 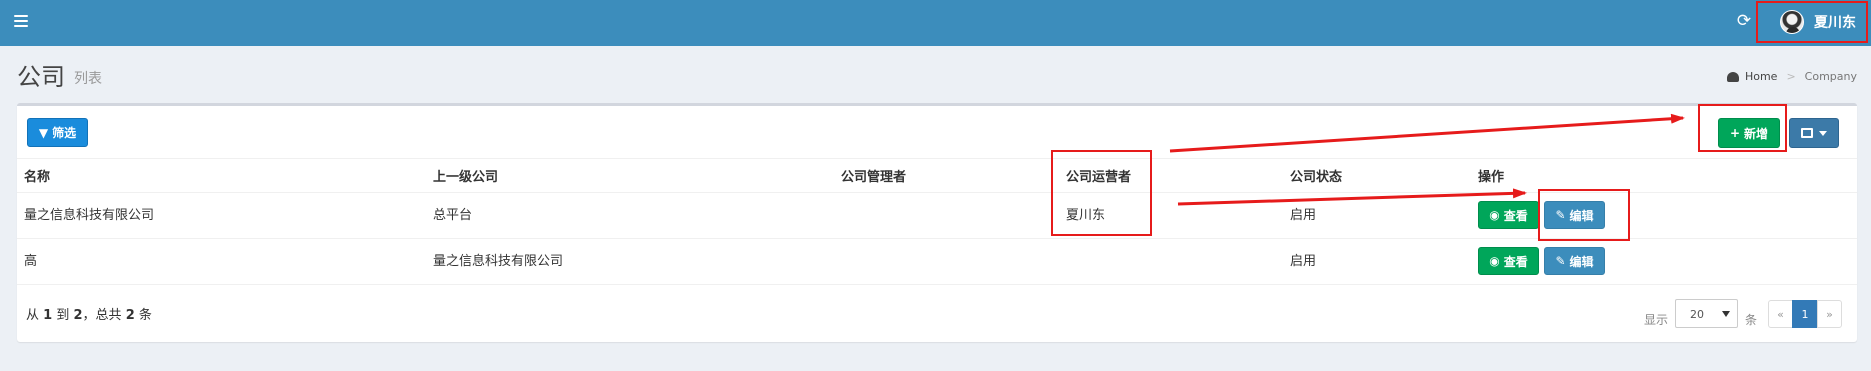 What do you see at coordinates (102, 315) in the screenshot?
I see `info-text: ，总共` at bounding box center [102, 315].